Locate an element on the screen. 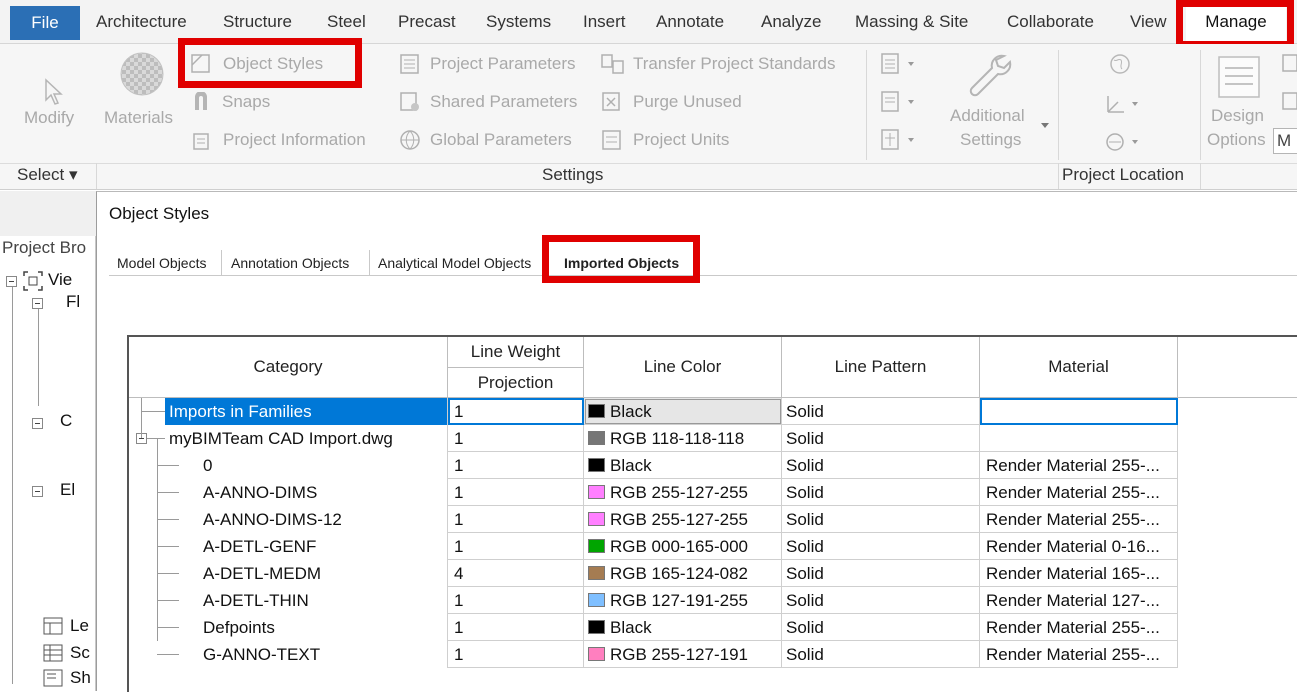 The width and height of the screenshot is (1297, 692). tab-insert: Insert is located at coordinates (604, 22).